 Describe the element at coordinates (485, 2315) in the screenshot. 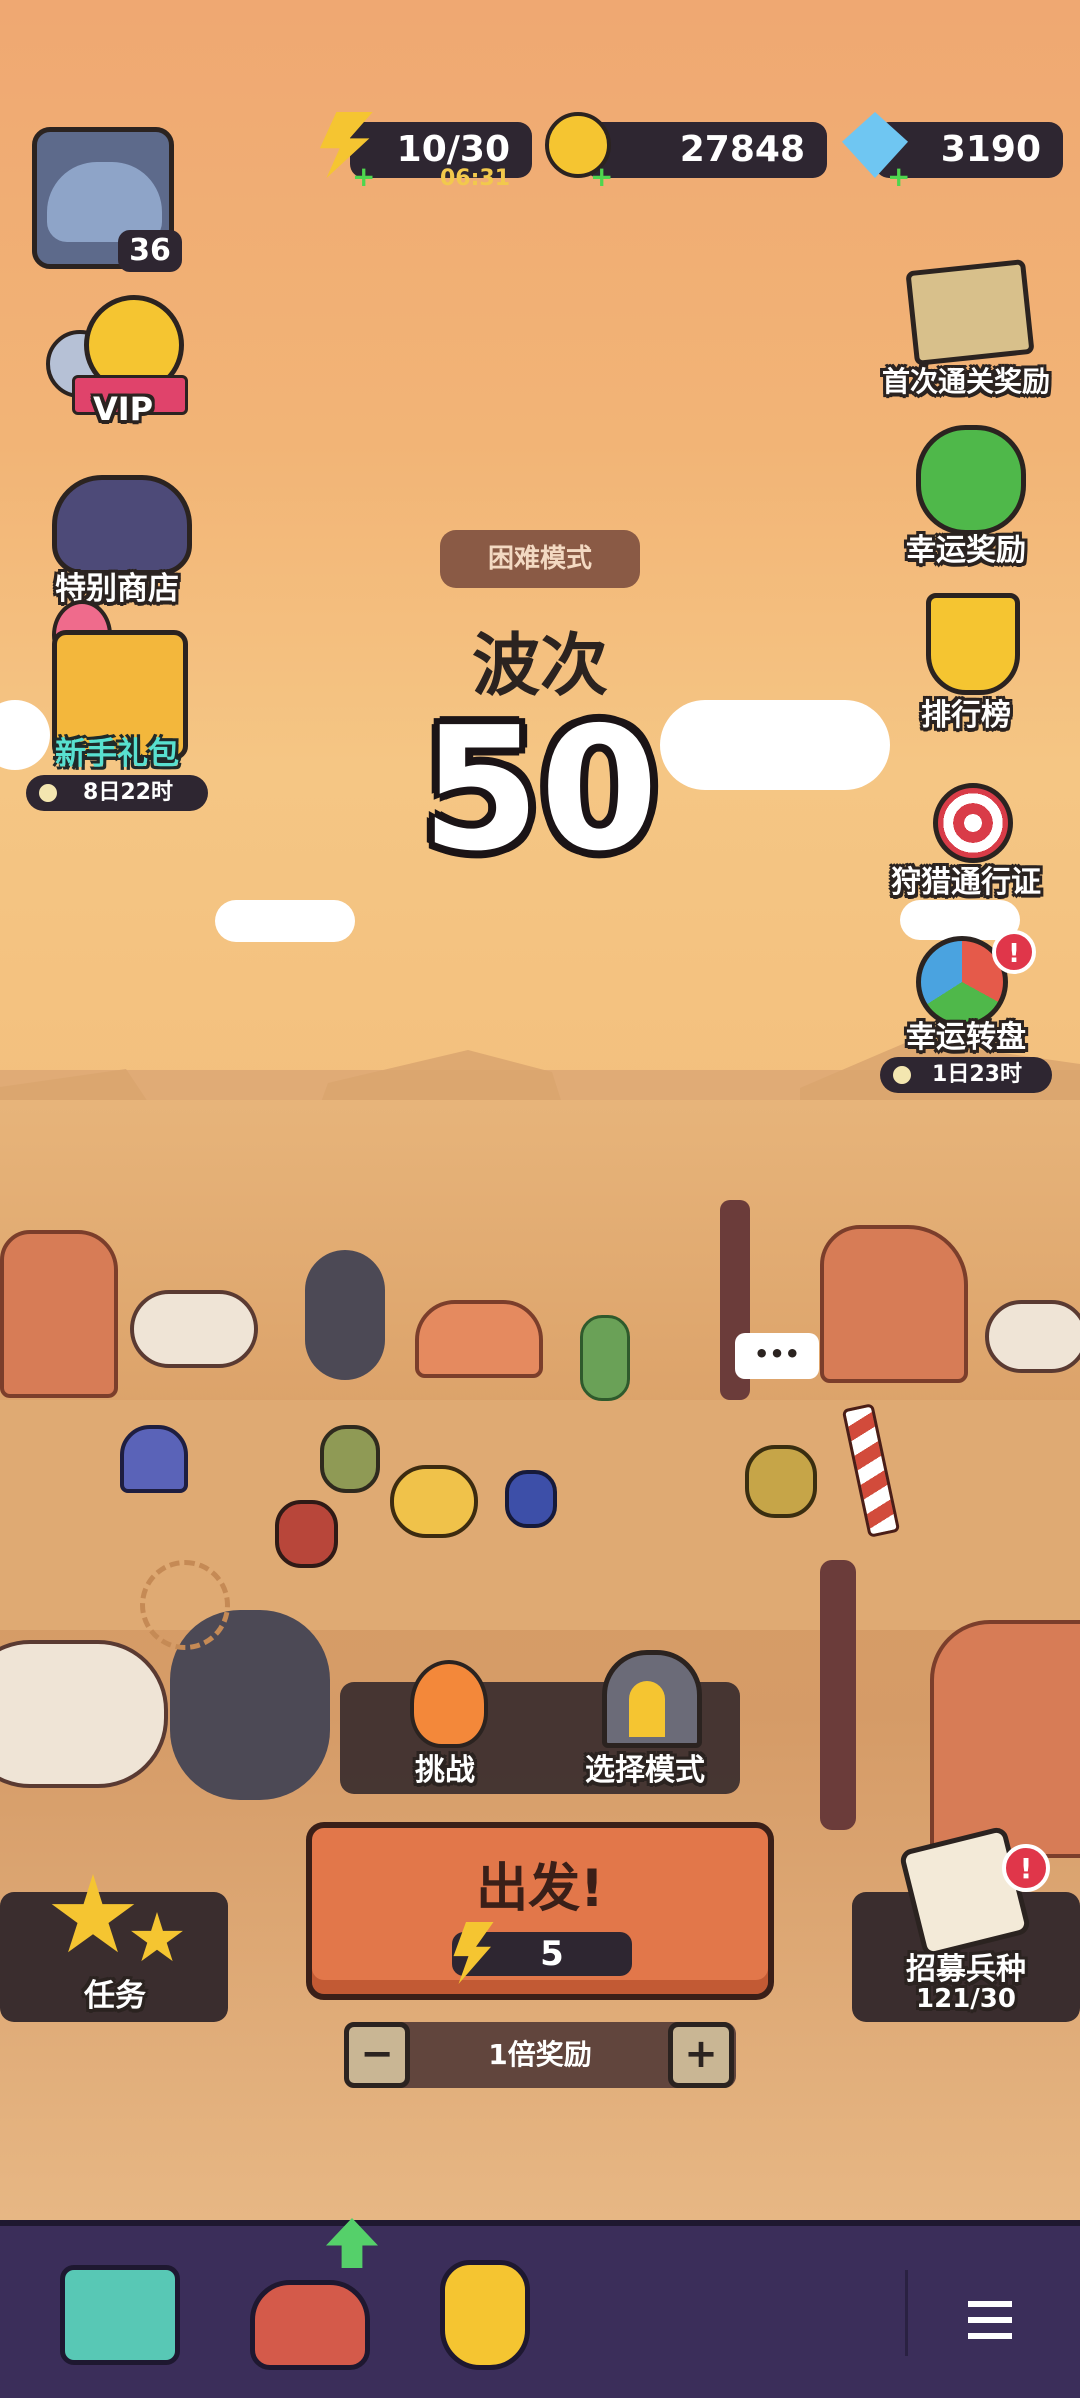

I see `golden-vase-icon` at that location.